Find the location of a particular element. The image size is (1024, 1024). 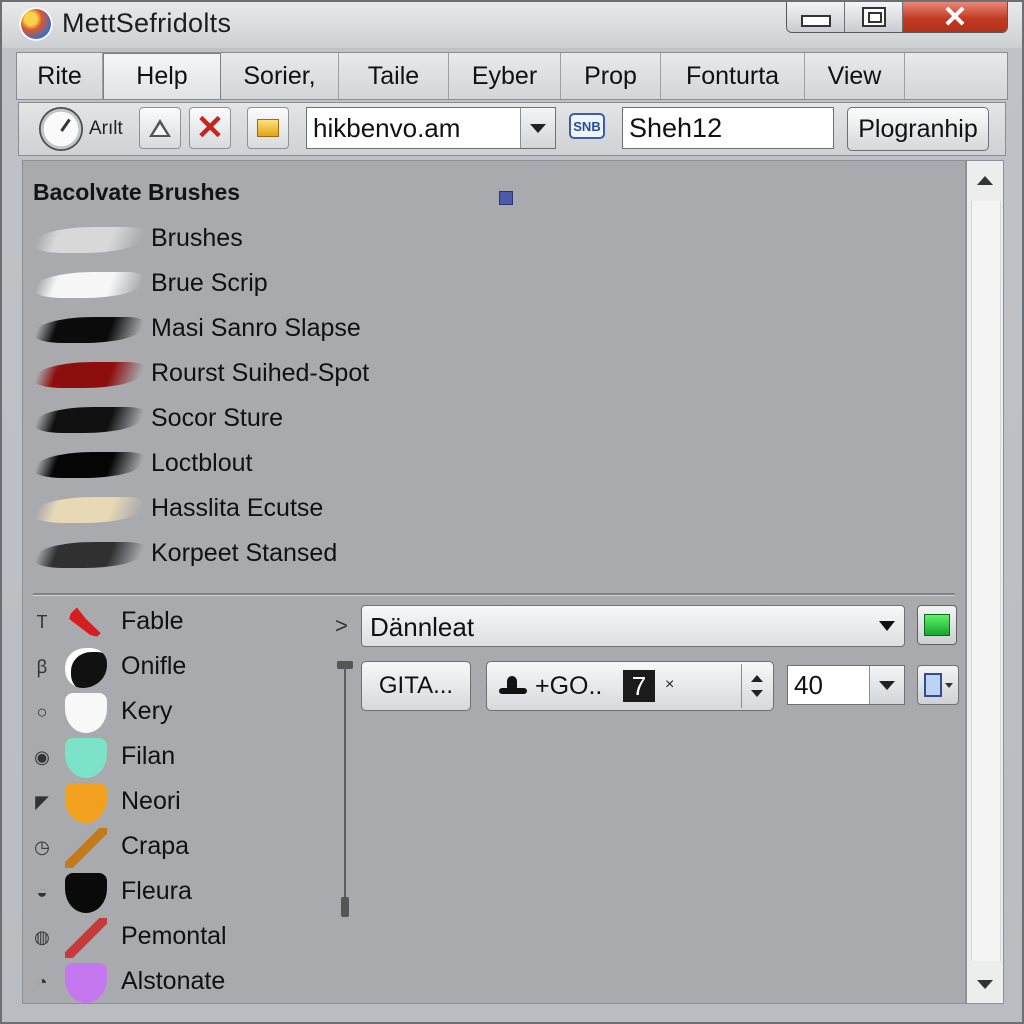

tool-item: ◔ Alstonate is located at coordinates (173, 983).